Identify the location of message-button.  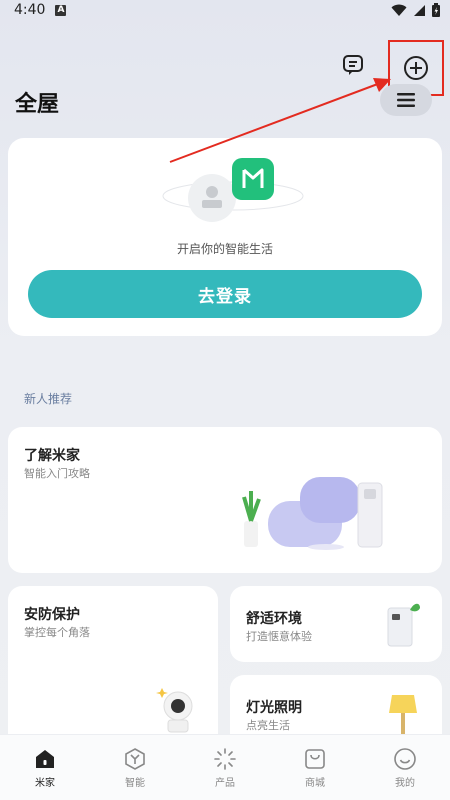
(353, 65).